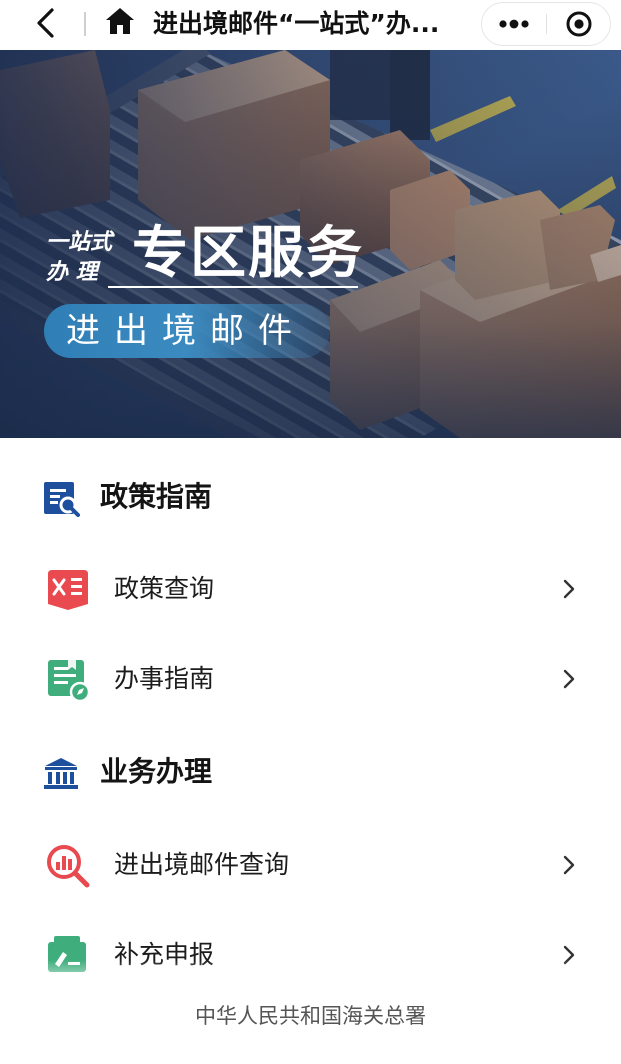  I want to click on more-dots-icon, so click(514, 24).